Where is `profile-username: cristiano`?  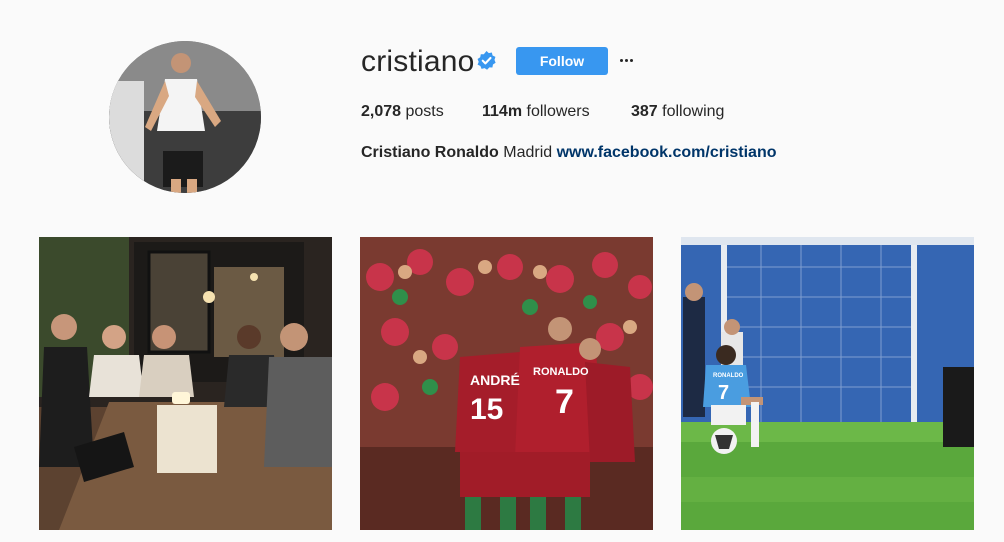 profile-username: cristiano is located at coordinates (418, 61).